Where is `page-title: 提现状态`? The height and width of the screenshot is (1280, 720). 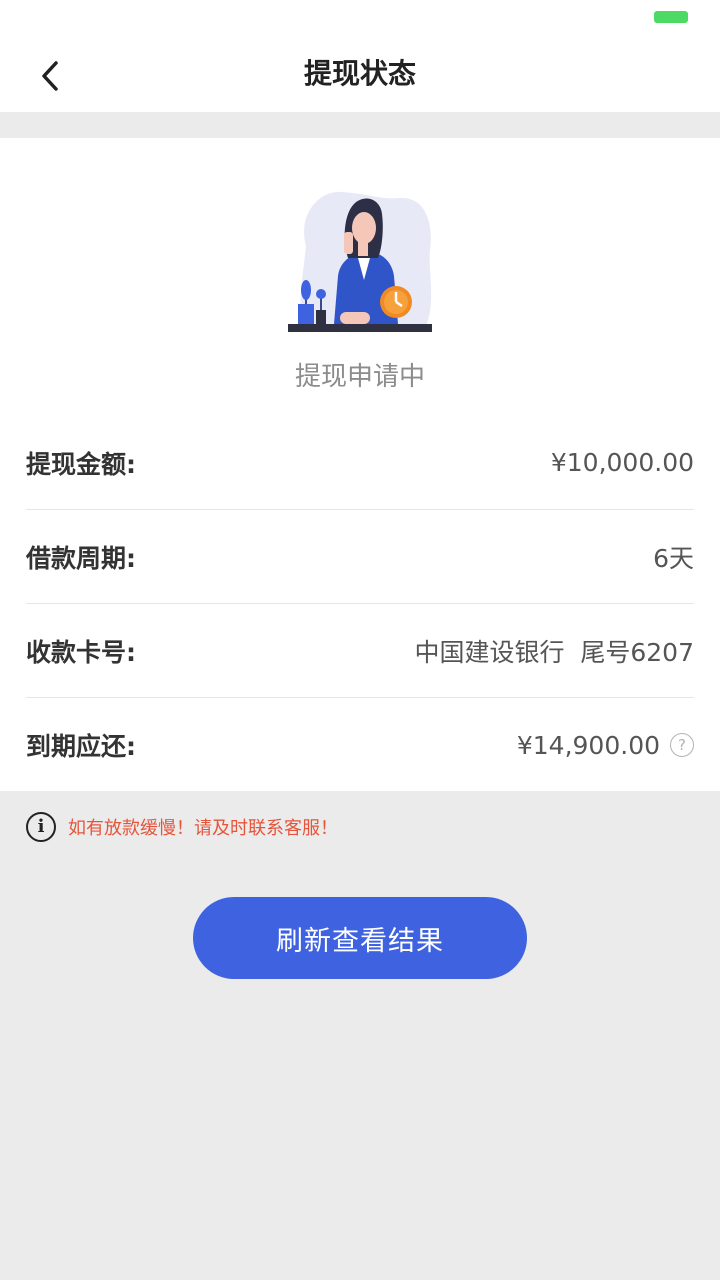 page-title: 提现状态 is located at coordinates (359, 73).